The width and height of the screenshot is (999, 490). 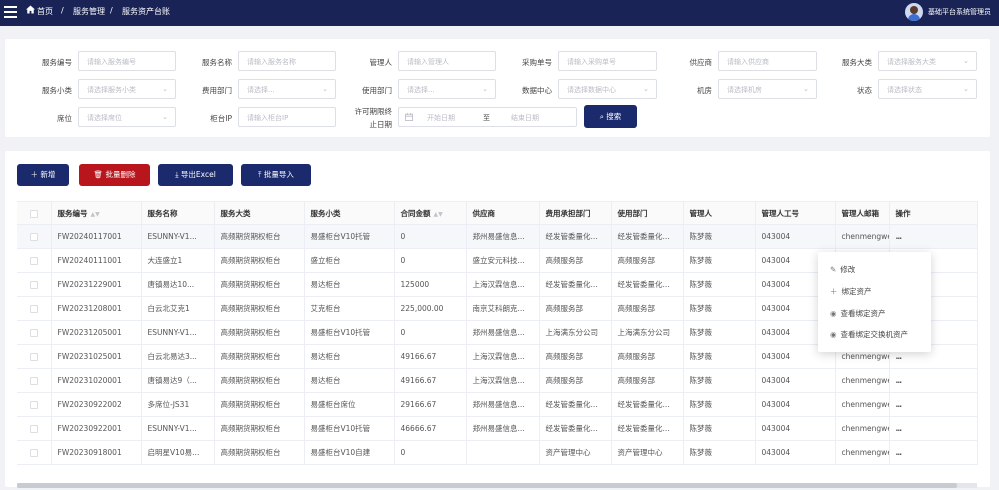 What do you see at coordinates (287, 61) in the screenshot?
I see `service-name-input: 请输入服务名称` at bounding box center [287, 61].